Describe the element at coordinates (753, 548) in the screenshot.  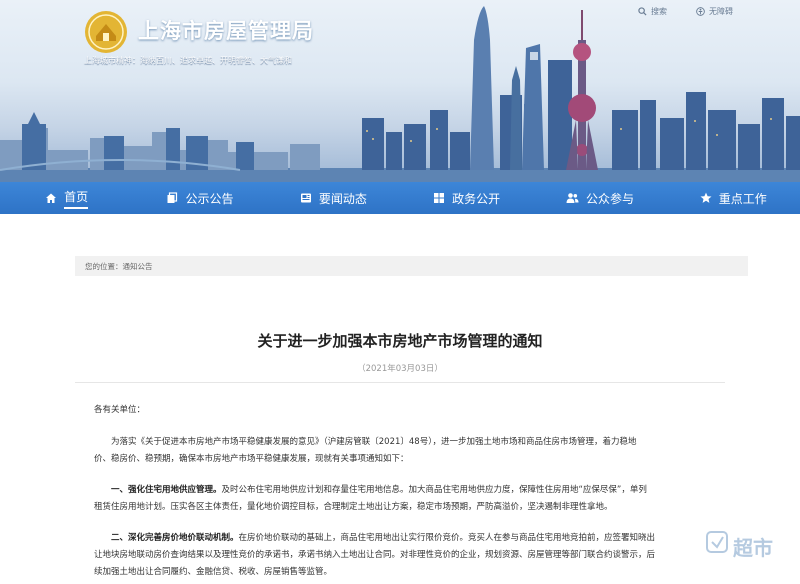
I see `watermark-text: 超市` at that location.